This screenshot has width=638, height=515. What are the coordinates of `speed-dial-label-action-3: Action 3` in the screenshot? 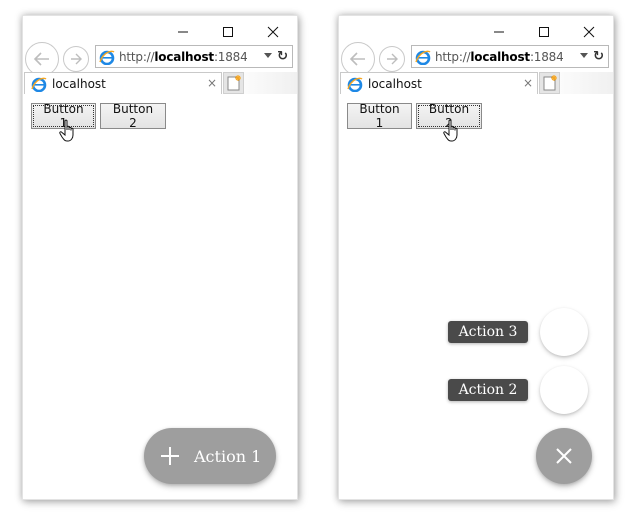 It's located at (488, 332).